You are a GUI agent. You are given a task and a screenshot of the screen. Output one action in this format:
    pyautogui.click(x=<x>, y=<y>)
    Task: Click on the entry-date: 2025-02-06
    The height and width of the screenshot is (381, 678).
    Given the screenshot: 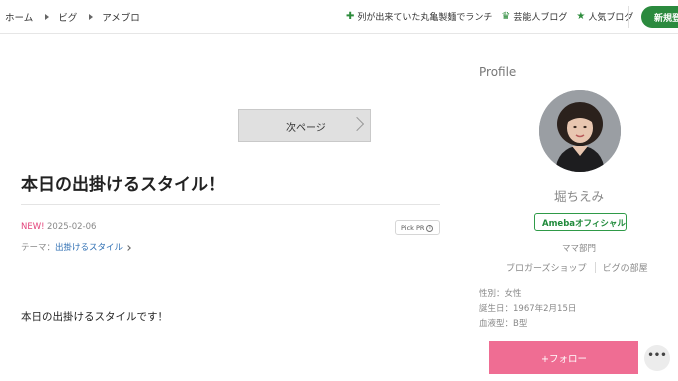 What is the action you would take?
    pyautogui.click(x=72, y=227)
    